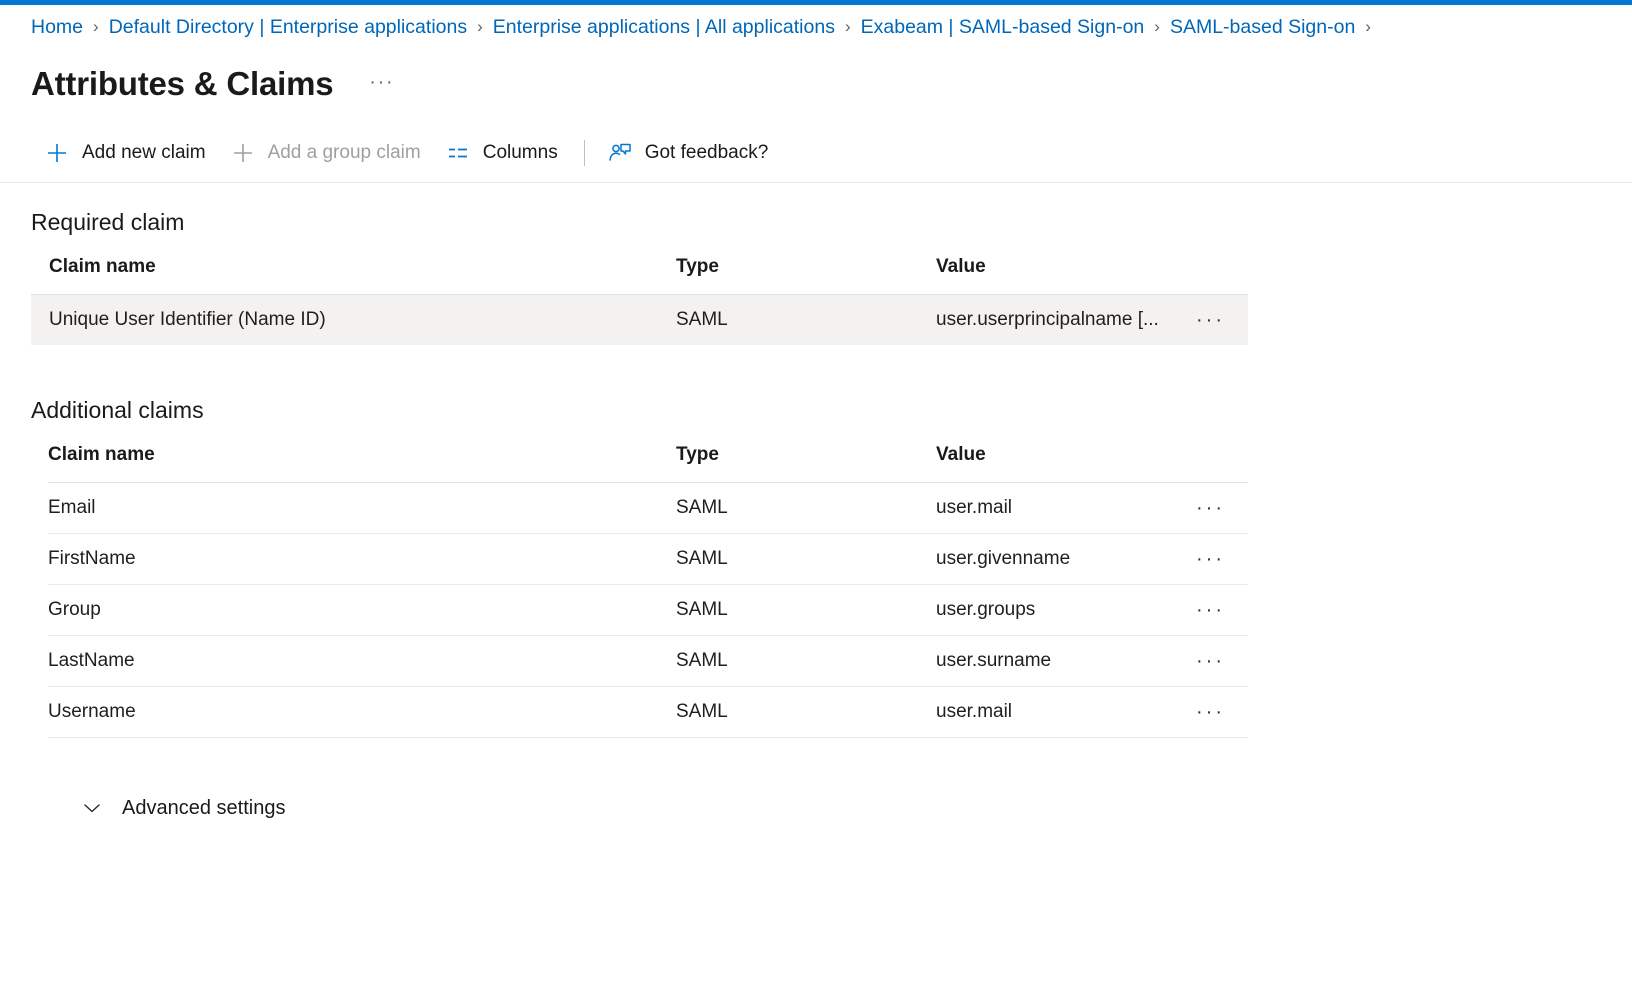  What do you see at coordinates (584, 153) in the screenshot?
I see `toolbar-divider` at bounding box center [584, 153].